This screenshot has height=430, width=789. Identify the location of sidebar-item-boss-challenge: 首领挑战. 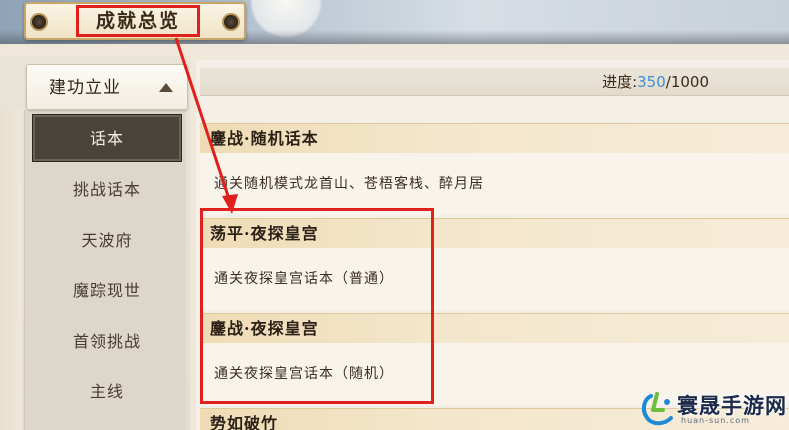
(107, 342).